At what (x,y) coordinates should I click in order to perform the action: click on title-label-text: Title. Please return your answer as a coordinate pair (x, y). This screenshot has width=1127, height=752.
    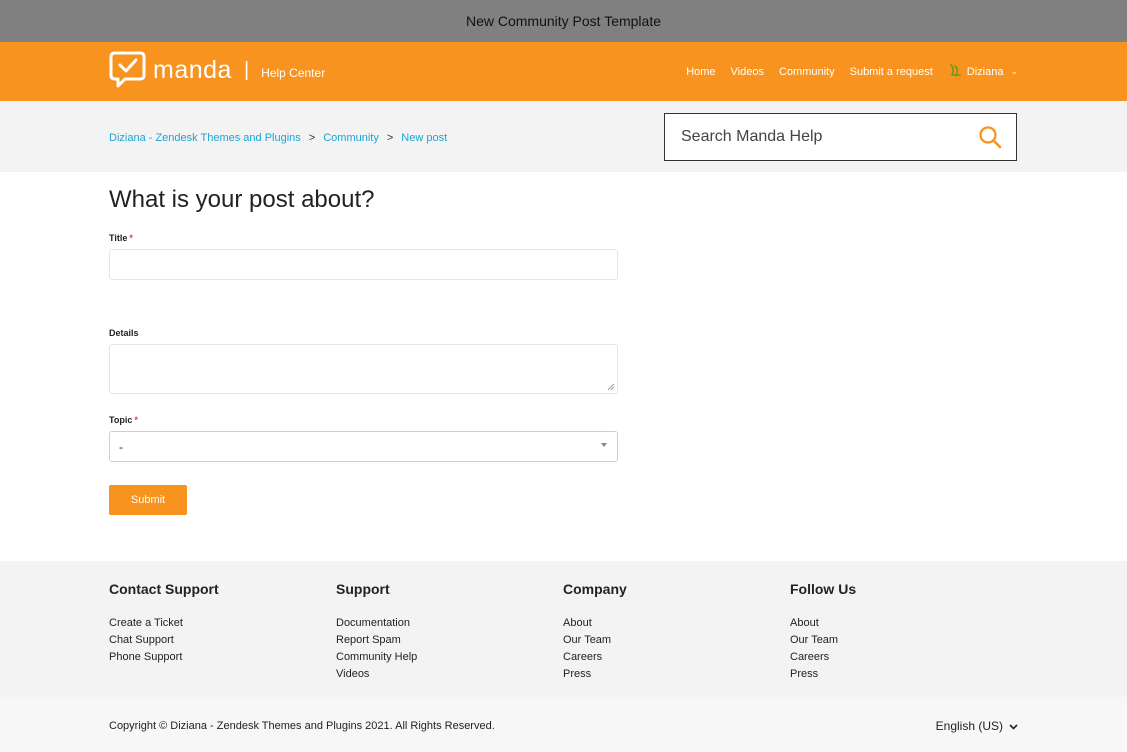
    Looking at the image, I should click on (118, 238).